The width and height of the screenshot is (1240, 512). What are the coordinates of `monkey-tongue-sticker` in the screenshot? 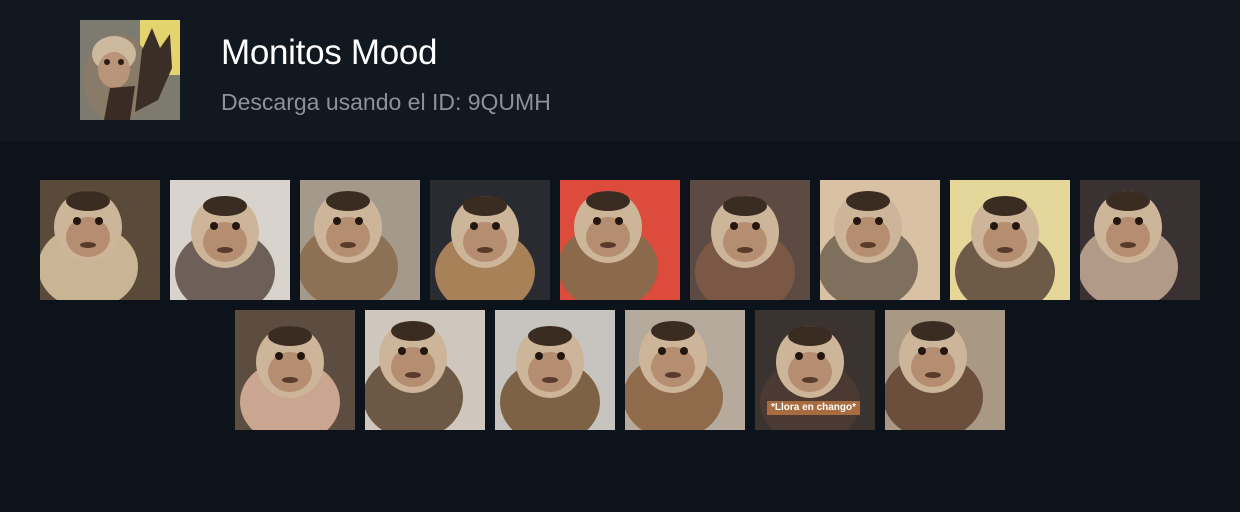 It's located at (360, 240).